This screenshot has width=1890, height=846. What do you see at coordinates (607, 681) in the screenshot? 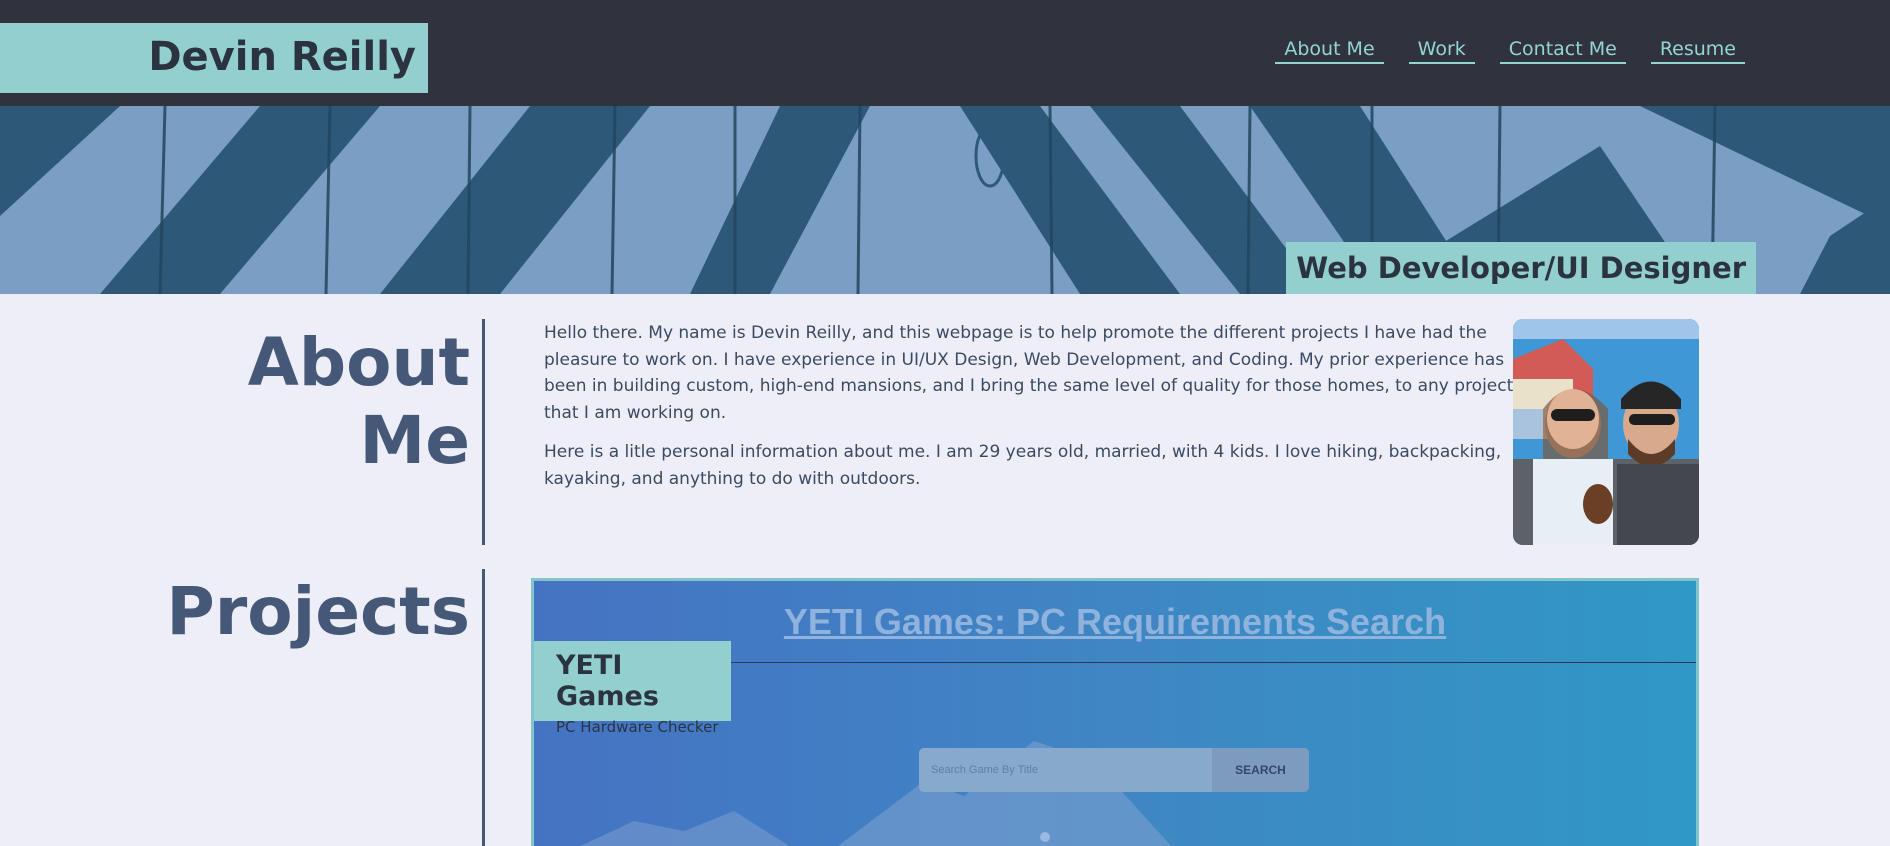
I see `project-title: YETI Games` at bounding box center [607, 681].